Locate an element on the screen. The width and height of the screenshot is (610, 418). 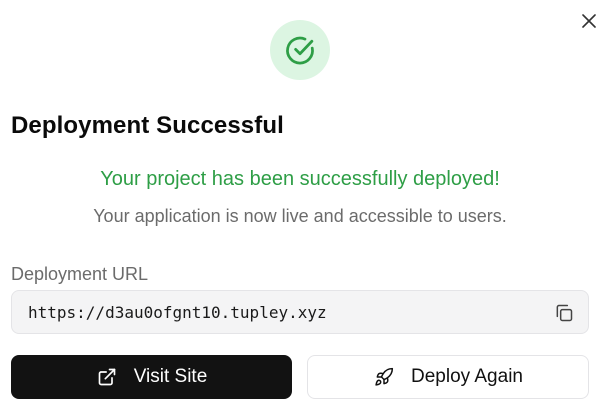
dialog-title: Deployment Successful is located at coordinates (147, 125).